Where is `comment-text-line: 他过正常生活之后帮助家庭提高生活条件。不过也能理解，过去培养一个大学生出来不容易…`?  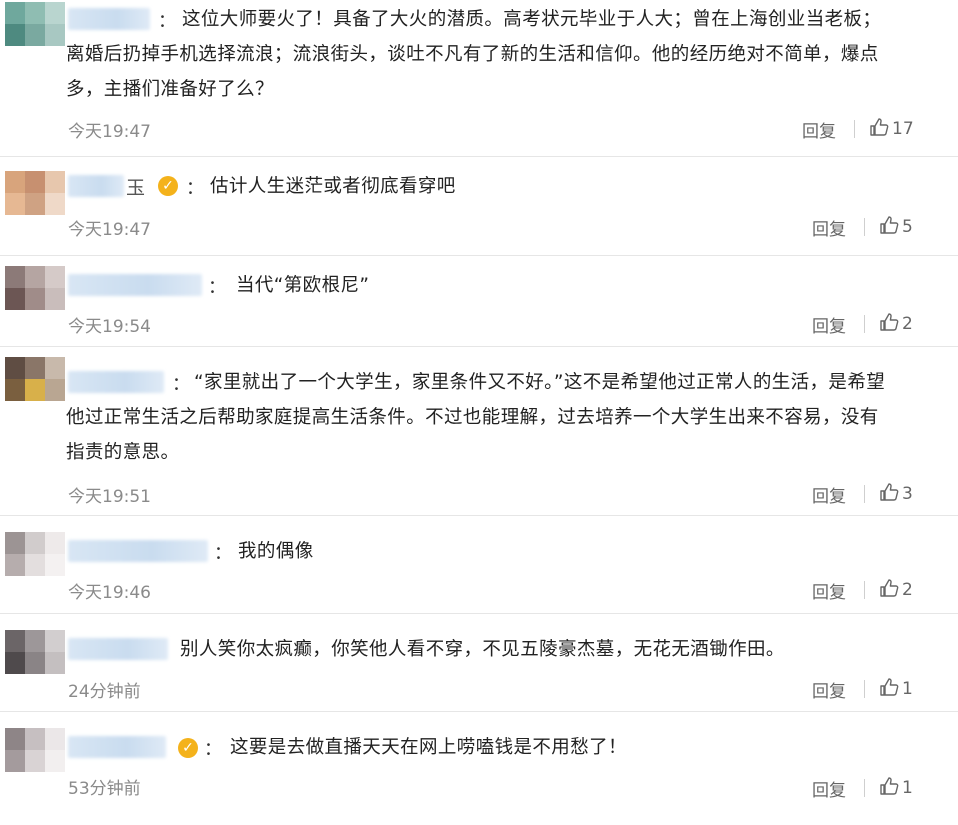
comment-text-line: 他过正常生活之后帮助家庭提高生活条件。不过也能理解，过去培养一个大学生出来不容易… is located at coordinates (472, 417).